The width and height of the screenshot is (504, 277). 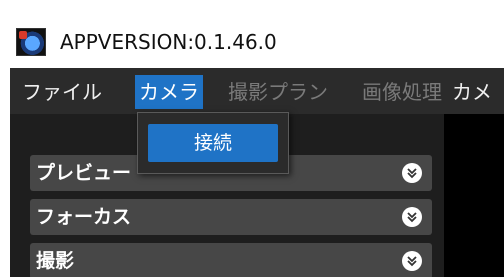 I want to click on panel-focus: フォーカス, so click(x=231, y=217).